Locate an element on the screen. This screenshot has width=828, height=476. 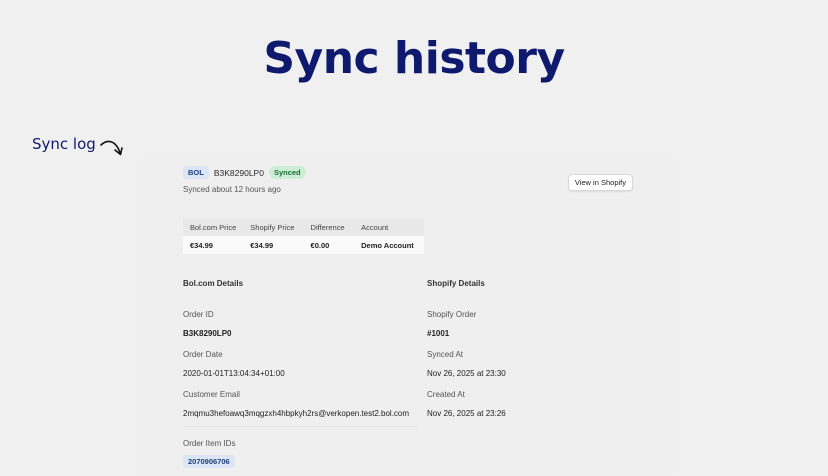
sync-log-annotation: Sync log is located at coordinates (64, 144).